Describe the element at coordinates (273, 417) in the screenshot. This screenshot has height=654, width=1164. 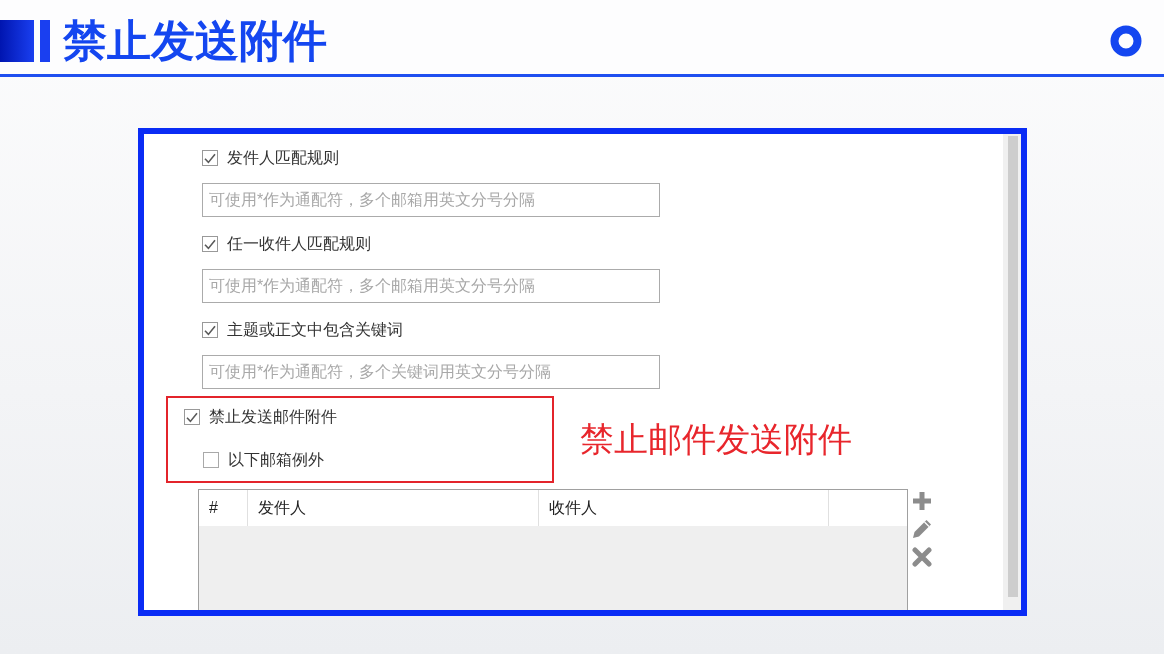
I see `checkbox-label: 禁止发送邮件附件` at that location.